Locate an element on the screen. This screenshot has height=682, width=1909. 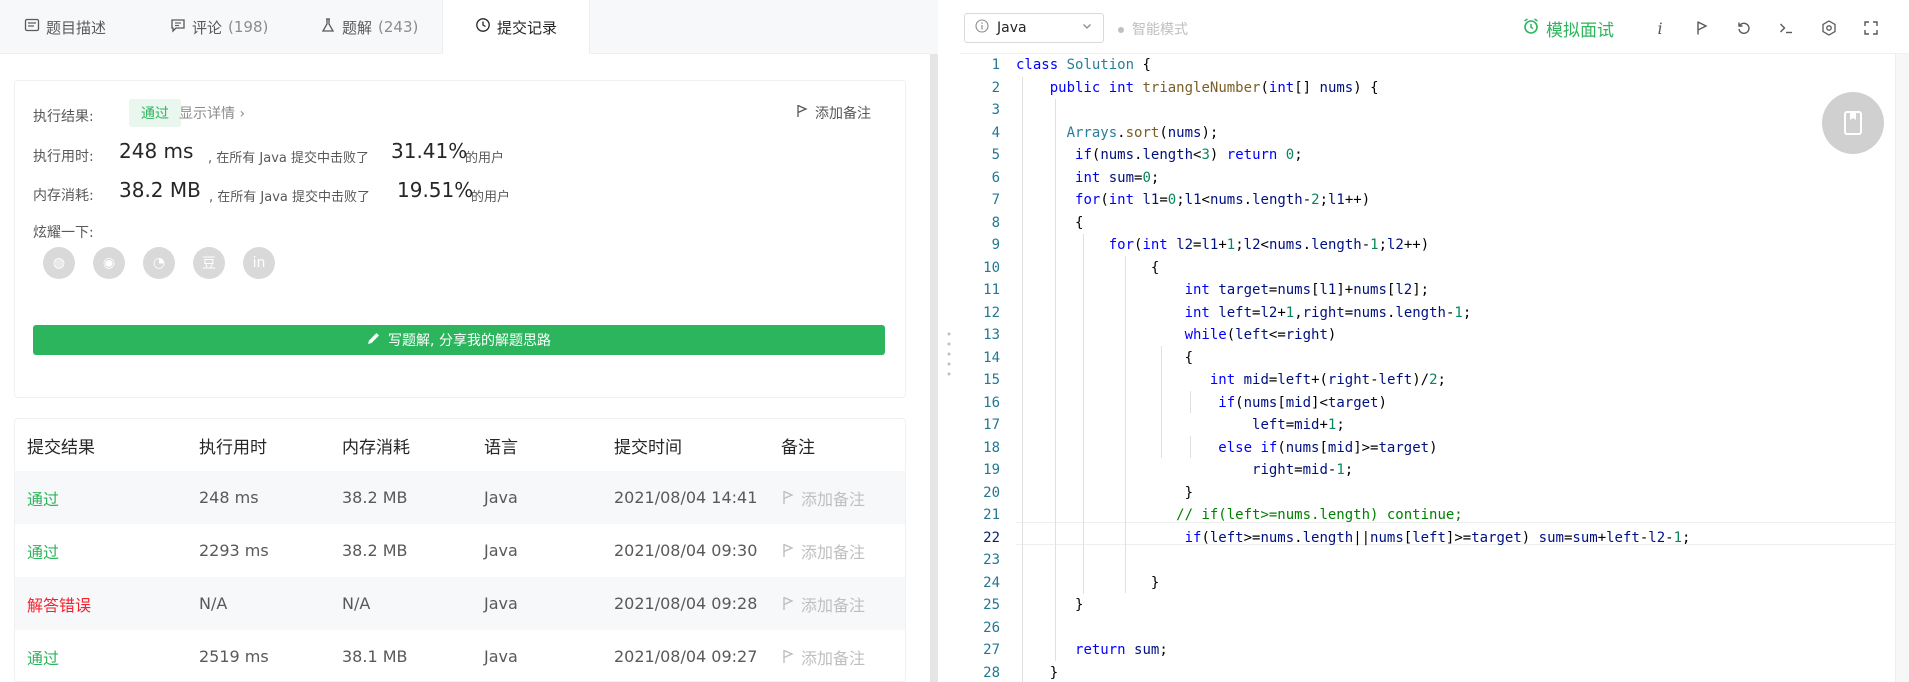
tab-label: 提交记录 is located at coordinates (526, 27).